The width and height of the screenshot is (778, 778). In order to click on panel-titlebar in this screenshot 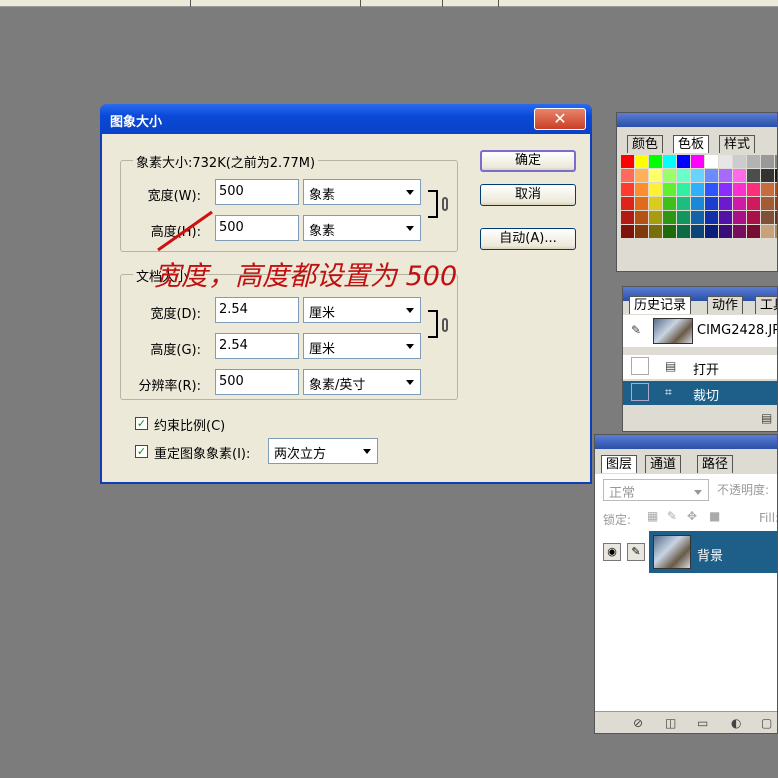, I will do `click(697, 120)`.